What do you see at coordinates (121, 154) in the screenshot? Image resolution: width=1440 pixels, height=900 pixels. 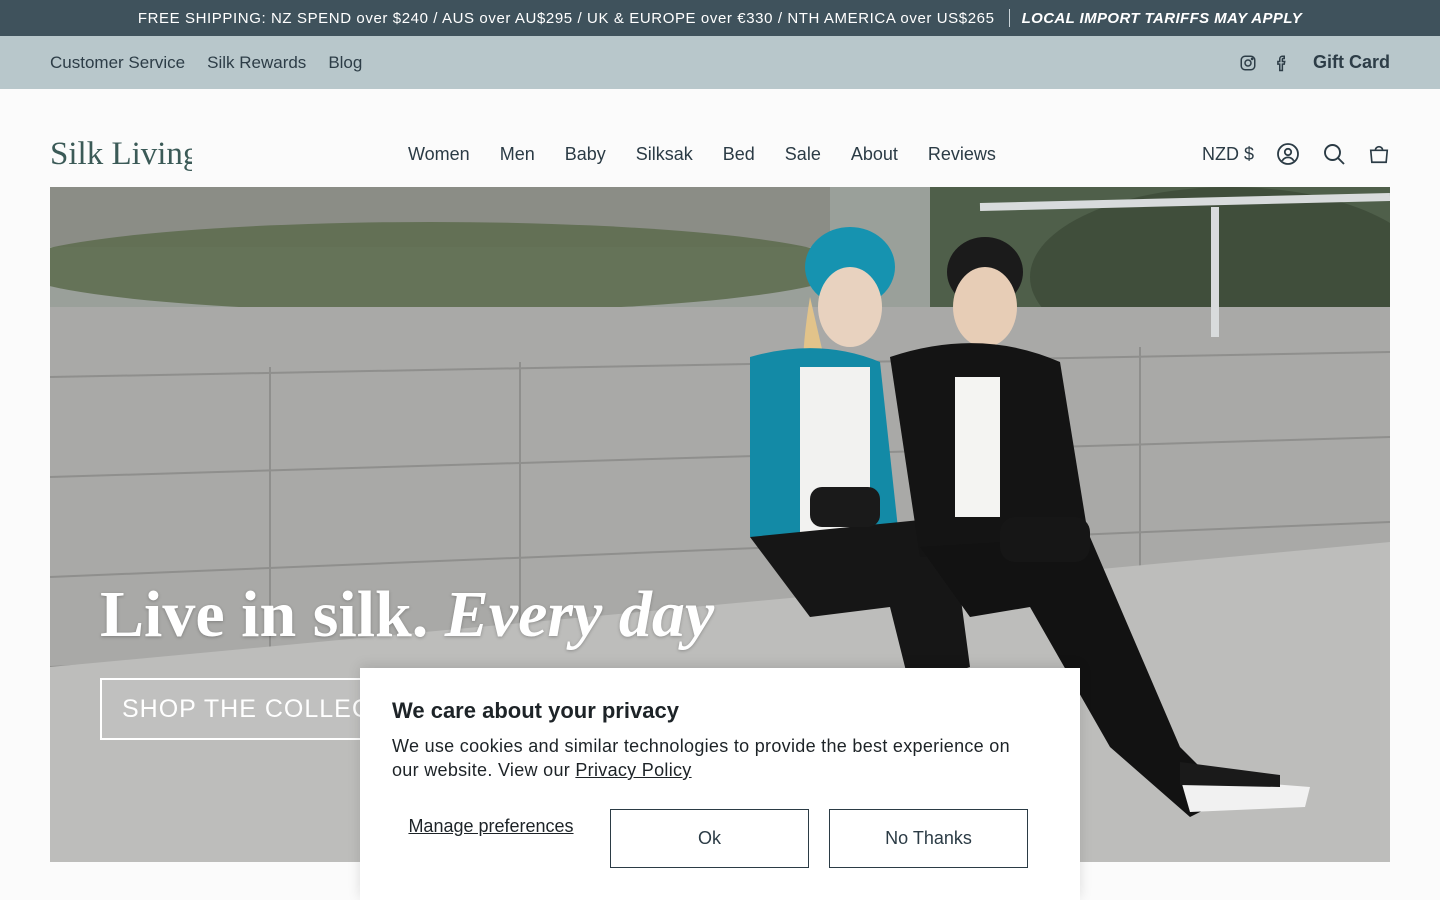 I see `logo-text: Silk Living` at bounding box center [121, 154].